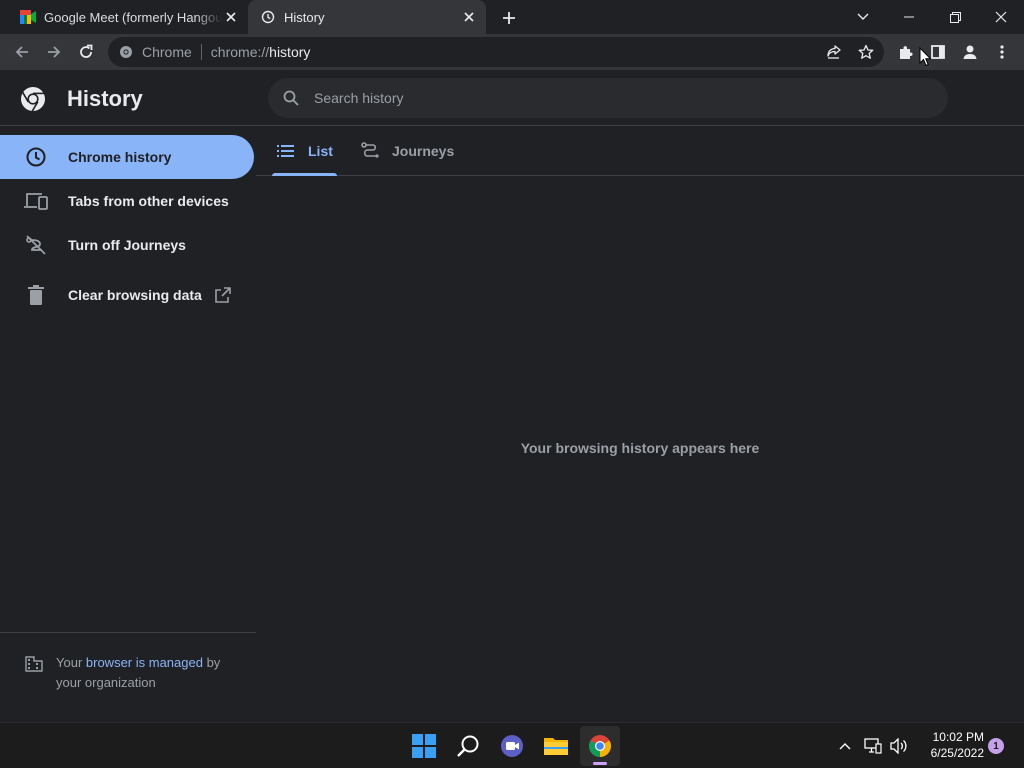 The height and width of the screenshot is (768, 1024). What do you see at coordinates (600, 763) in the screenshot?
I see `active-app-indicator` at bounding box center [600, 763].